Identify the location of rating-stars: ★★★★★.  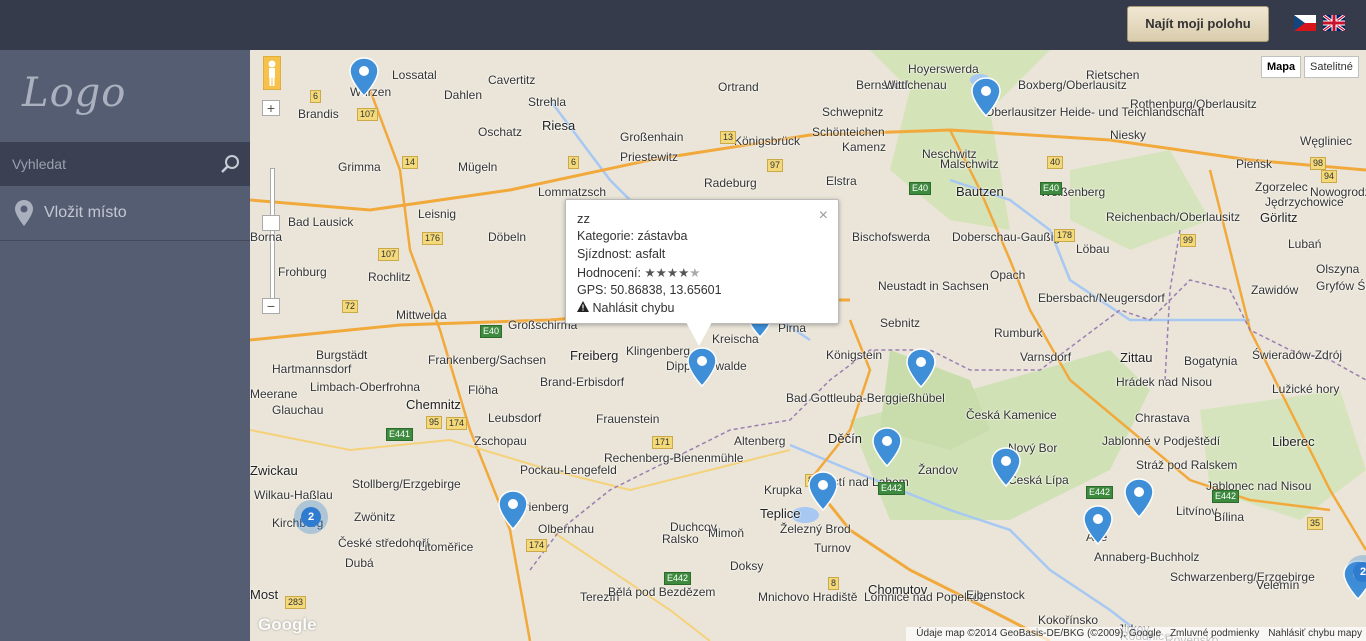
(672, 272).